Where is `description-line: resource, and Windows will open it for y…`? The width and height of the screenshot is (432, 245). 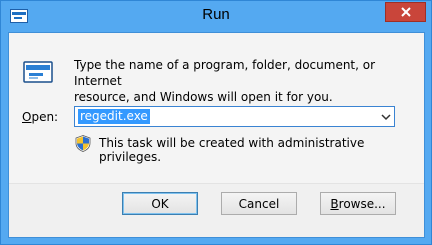
description-line: resource, and Windows will open it for y… is located at coordinates (203, 97).